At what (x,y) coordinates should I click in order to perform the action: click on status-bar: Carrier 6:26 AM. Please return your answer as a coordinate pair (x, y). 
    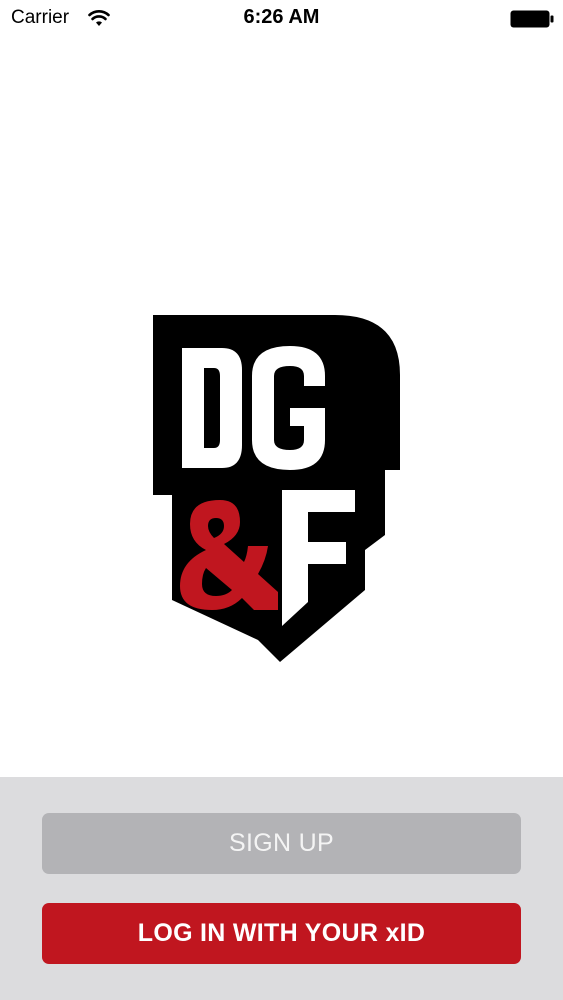
    Looking at the image, I should click on (281, 20).